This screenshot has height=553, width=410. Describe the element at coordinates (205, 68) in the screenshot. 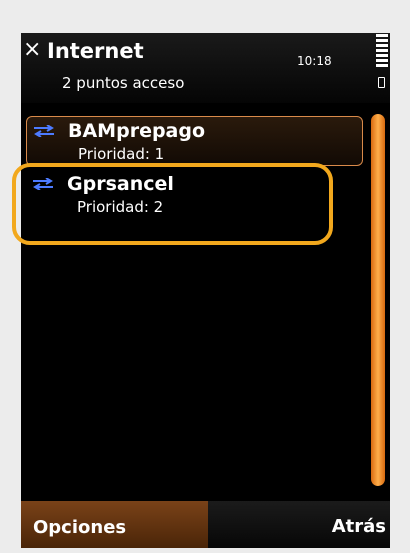

I see `status-header: × Internet 2 puntos acceso 10:18` at that location.